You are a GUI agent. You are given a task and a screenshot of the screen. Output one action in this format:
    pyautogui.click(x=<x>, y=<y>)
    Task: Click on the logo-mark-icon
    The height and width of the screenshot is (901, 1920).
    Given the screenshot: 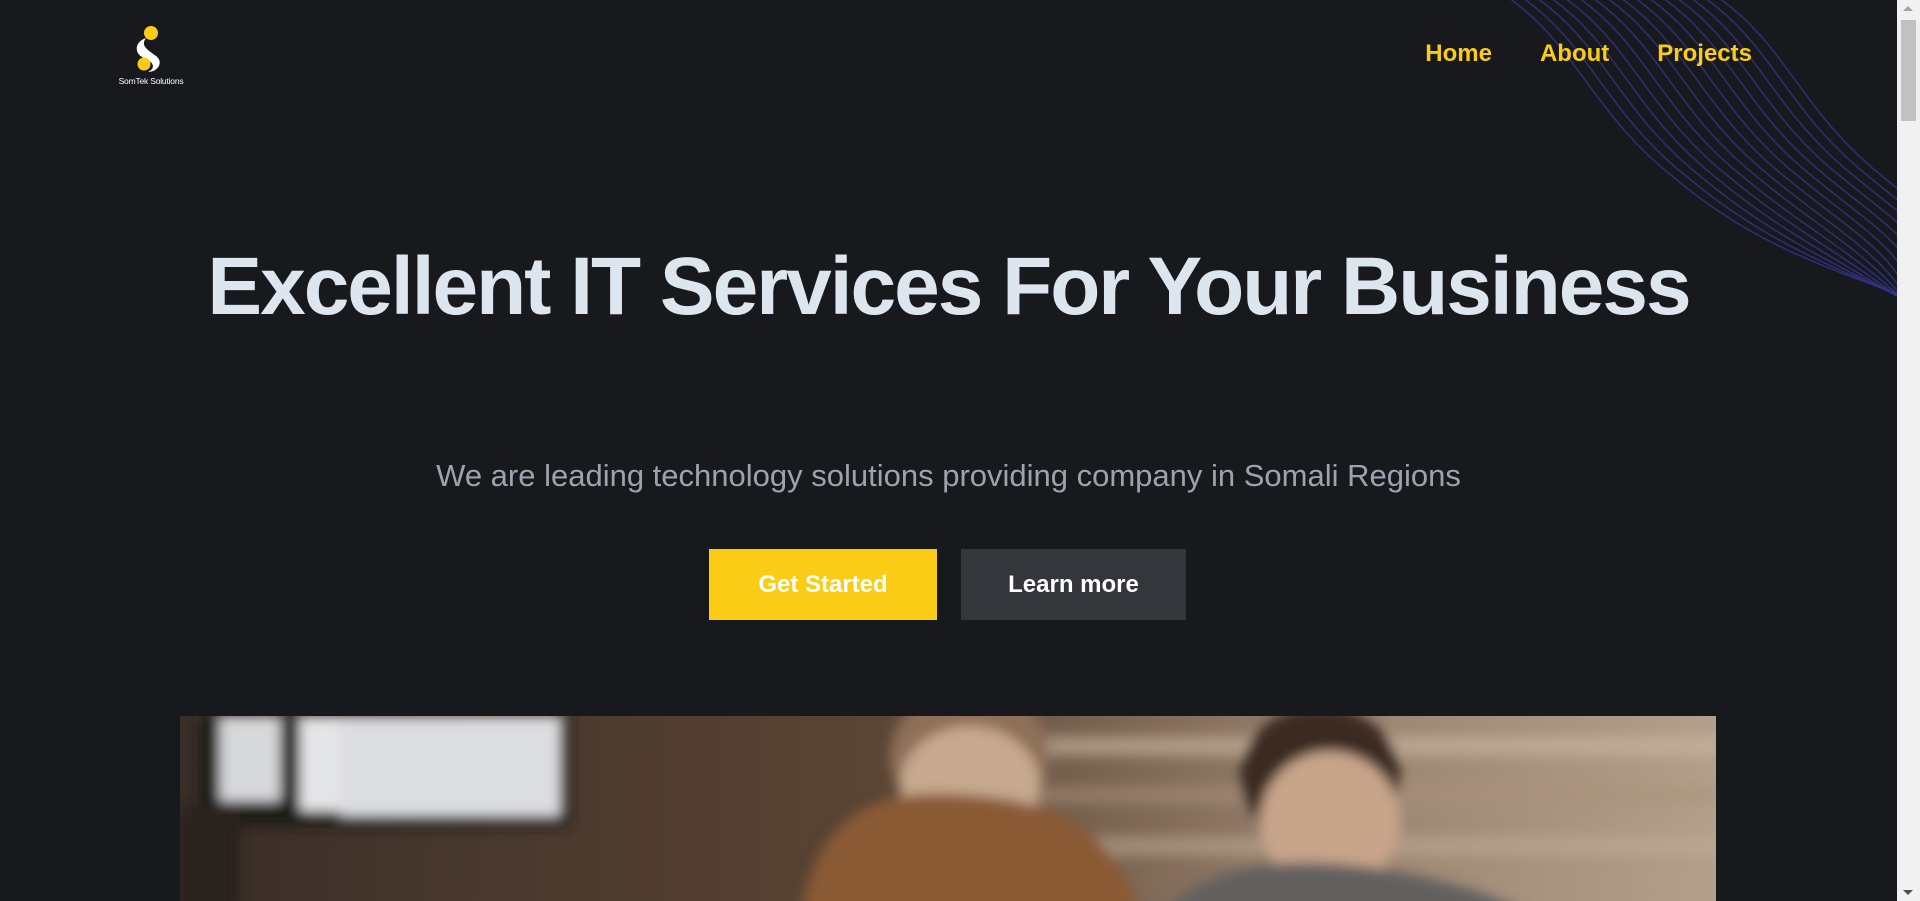 What is the action you would take?
    pyautogui.click(x=148, y=49)
    